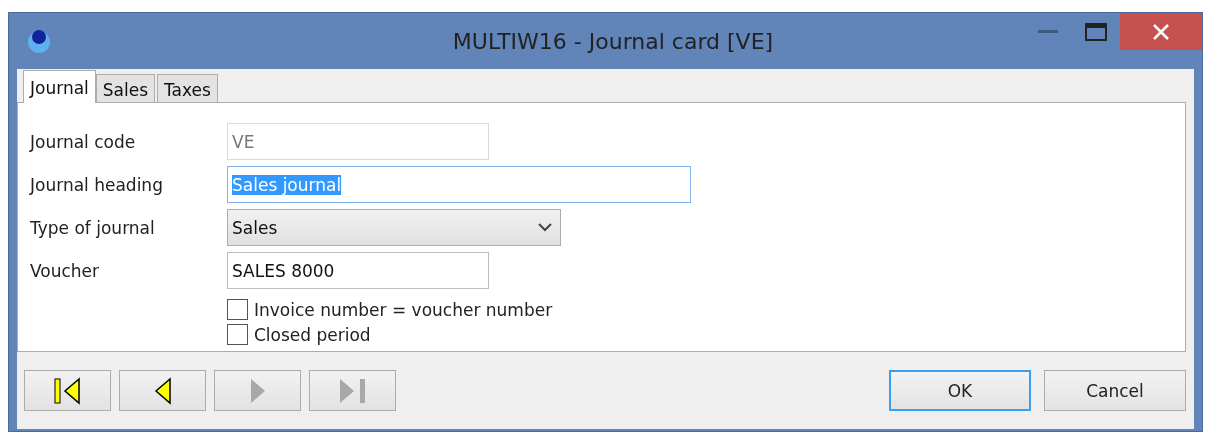 The height and width of the screenshot is (434, 1206). What do you see at coordinates (1048, 31) in the screenshot?
I see `minimize-icon` at bounding box center [1048, 31].